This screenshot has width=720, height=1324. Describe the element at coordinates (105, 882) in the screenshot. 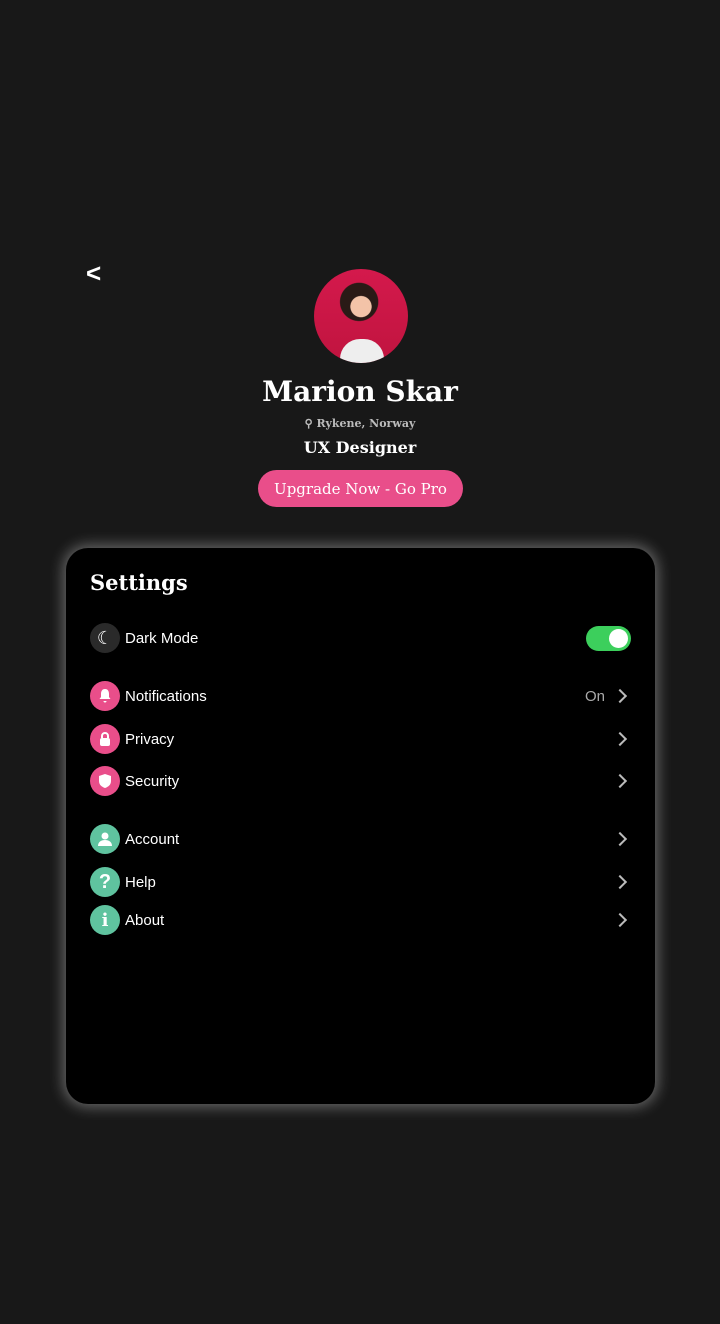

I see `help-icon: ?` at that location.